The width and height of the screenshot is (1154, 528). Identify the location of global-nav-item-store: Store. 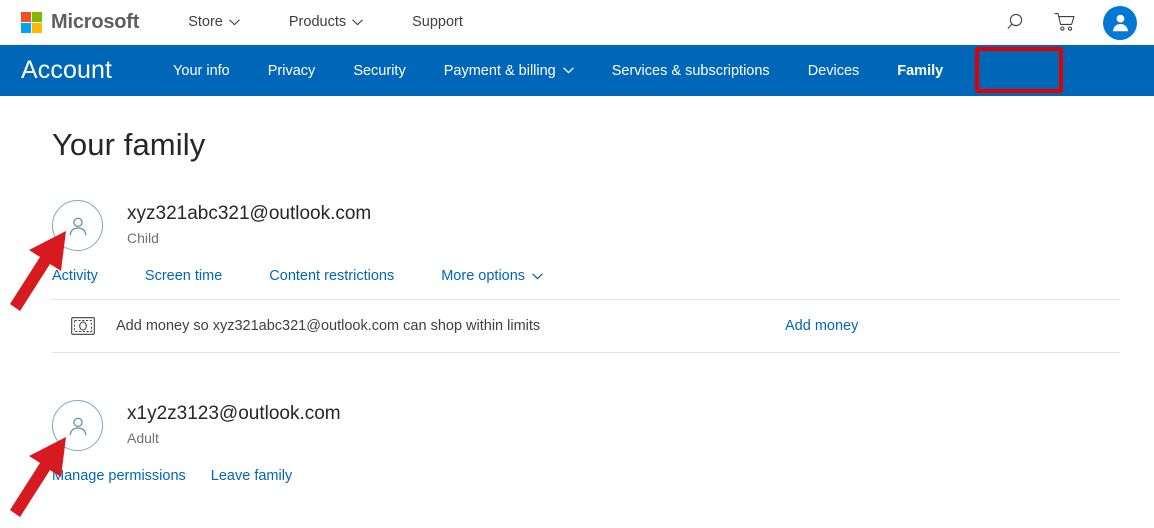
(214, 22).